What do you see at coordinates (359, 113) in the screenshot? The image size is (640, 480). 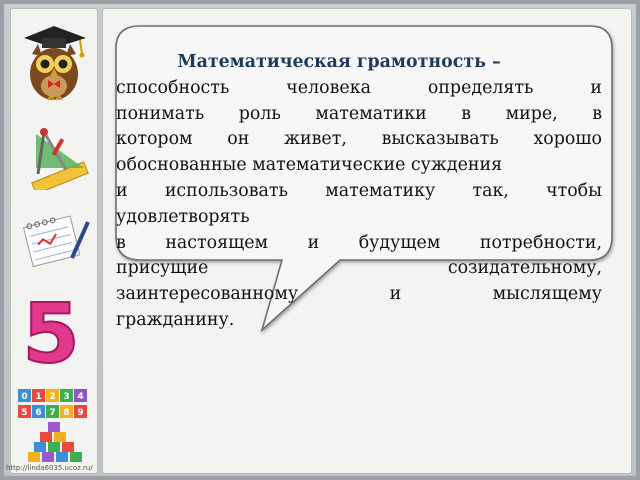 I see `text-line-2: понимать роль математики в мире, в` at bounding box center [359, 113].